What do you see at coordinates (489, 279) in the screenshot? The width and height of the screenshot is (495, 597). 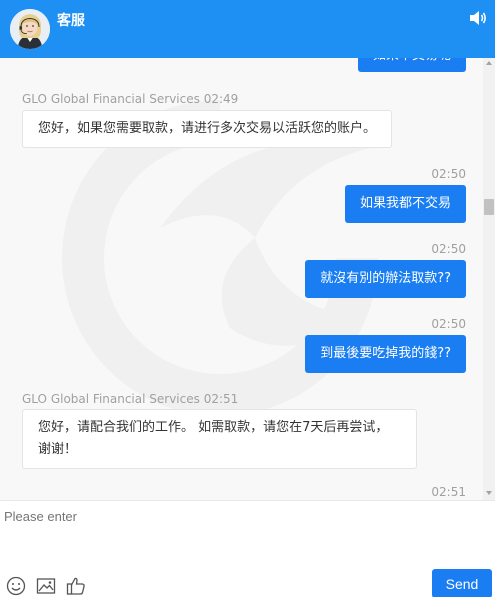 I see `chat-scrollbar` at bounding box center [489, 279].